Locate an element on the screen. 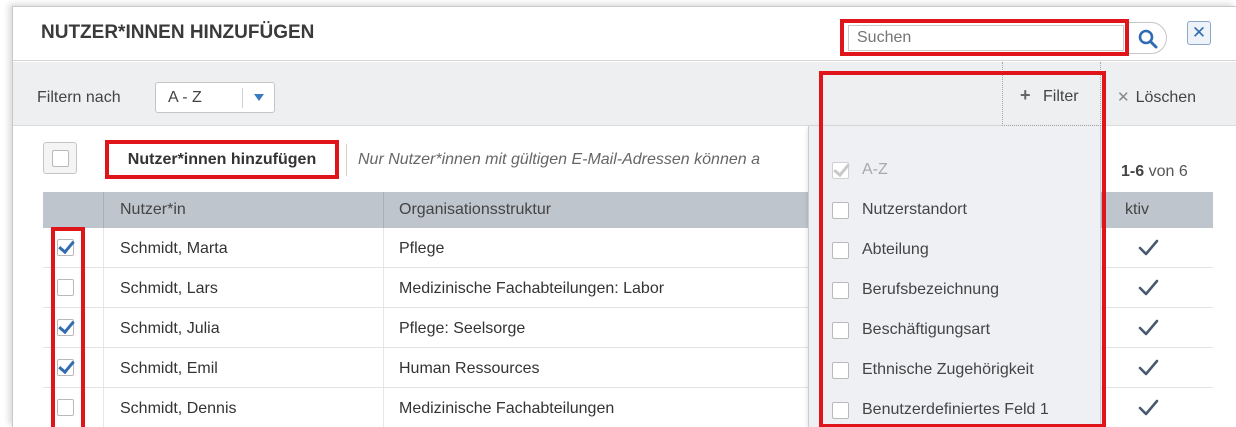  org-structure: Medizinische Fachabteilungen: Labor is located at coordinates (532, 288).